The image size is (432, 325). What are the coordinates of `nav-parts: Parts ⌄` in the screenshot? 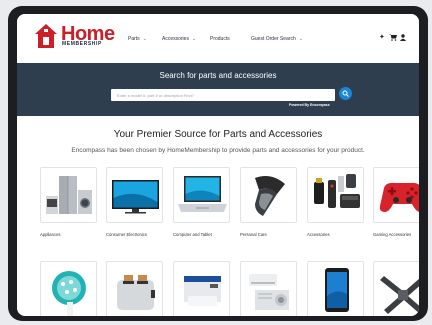 It's located at (137, 39).